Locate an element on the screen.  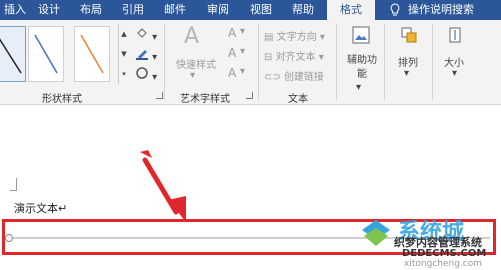
alt-text-icon is located at coordinates (361, 36).